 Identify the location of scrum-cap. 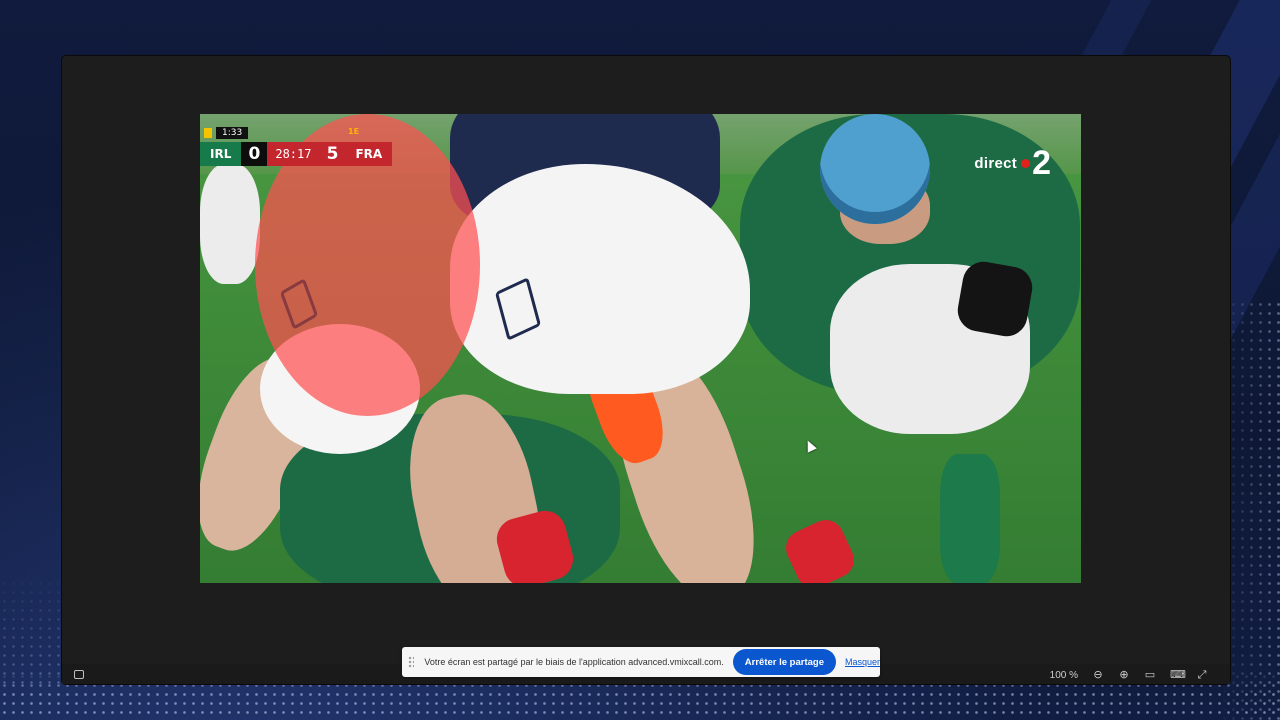
(875, 169).